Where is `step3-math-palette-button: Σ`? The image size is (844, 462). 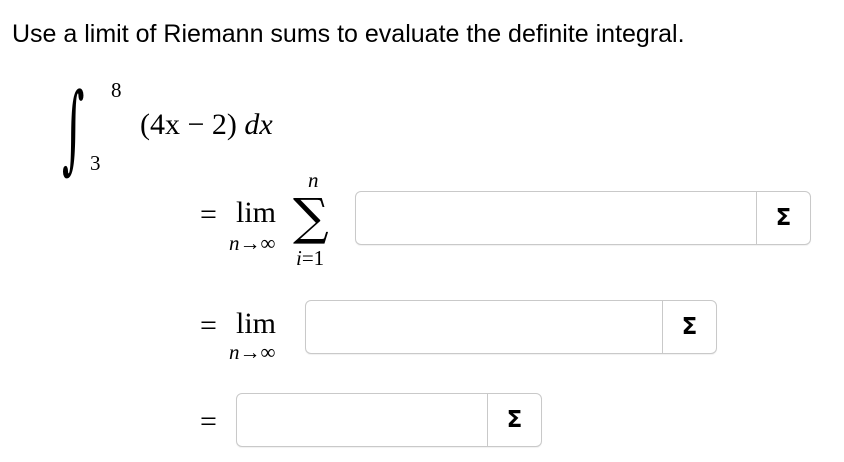 step3-math-palette-button: Σ is located at coordinates (514, 420).